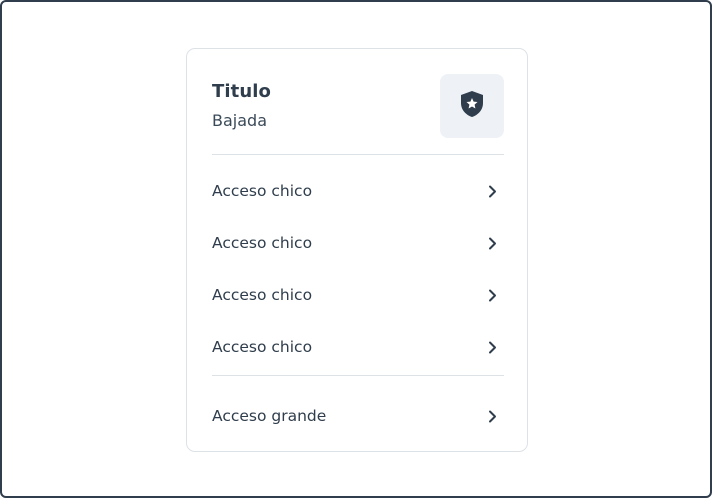 The height and width of the screenshot is (498, 712). What do you see at coordinates (358, 375) in the screenshot?
I see `links-divider` at bounding box center [358, 375].